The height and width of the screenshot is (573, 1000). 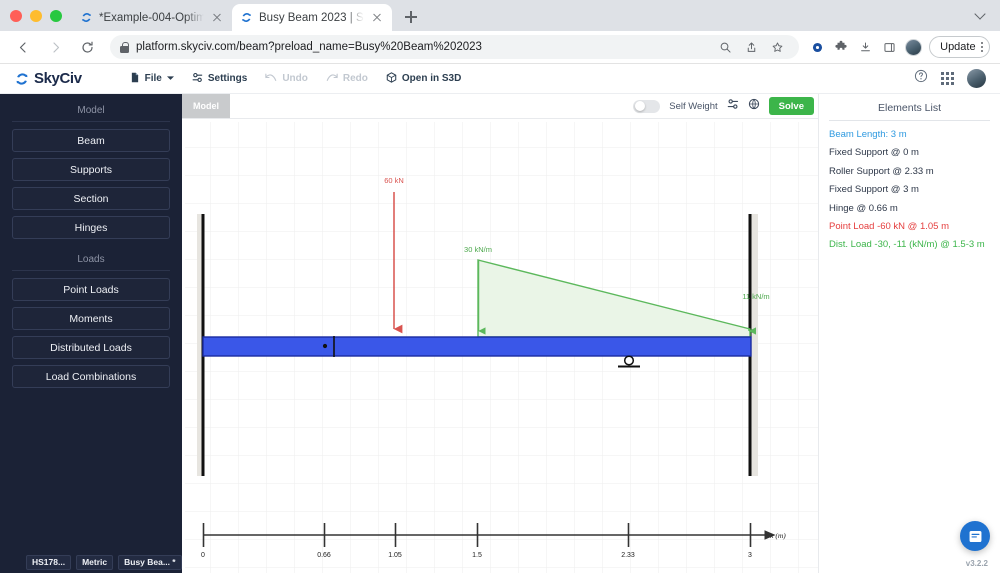 I want to click on browser-tab-1-title: *Example-004-Optimization | S, so click(x=151, y=17).